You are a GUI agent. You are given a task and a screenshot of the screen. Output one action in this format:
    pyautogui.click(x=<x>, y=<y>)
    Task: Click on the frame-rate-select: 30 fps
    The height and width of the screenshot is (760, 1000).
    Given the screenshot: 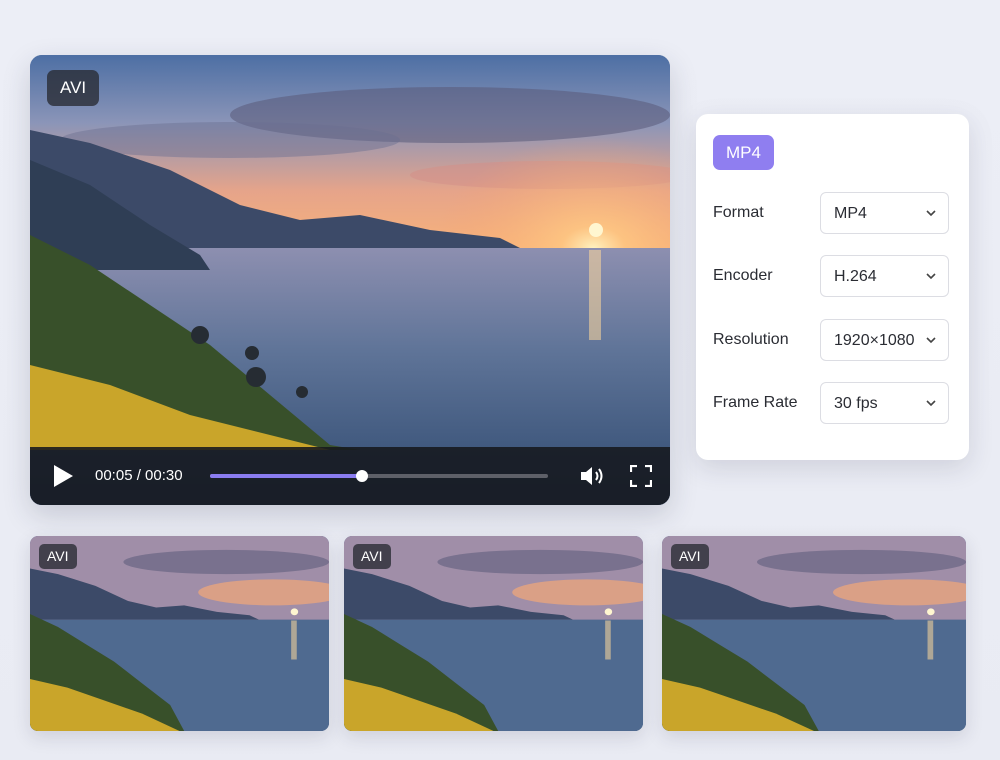 What is the action you would take?
    pyautogui.click(x=884, y=403)
    